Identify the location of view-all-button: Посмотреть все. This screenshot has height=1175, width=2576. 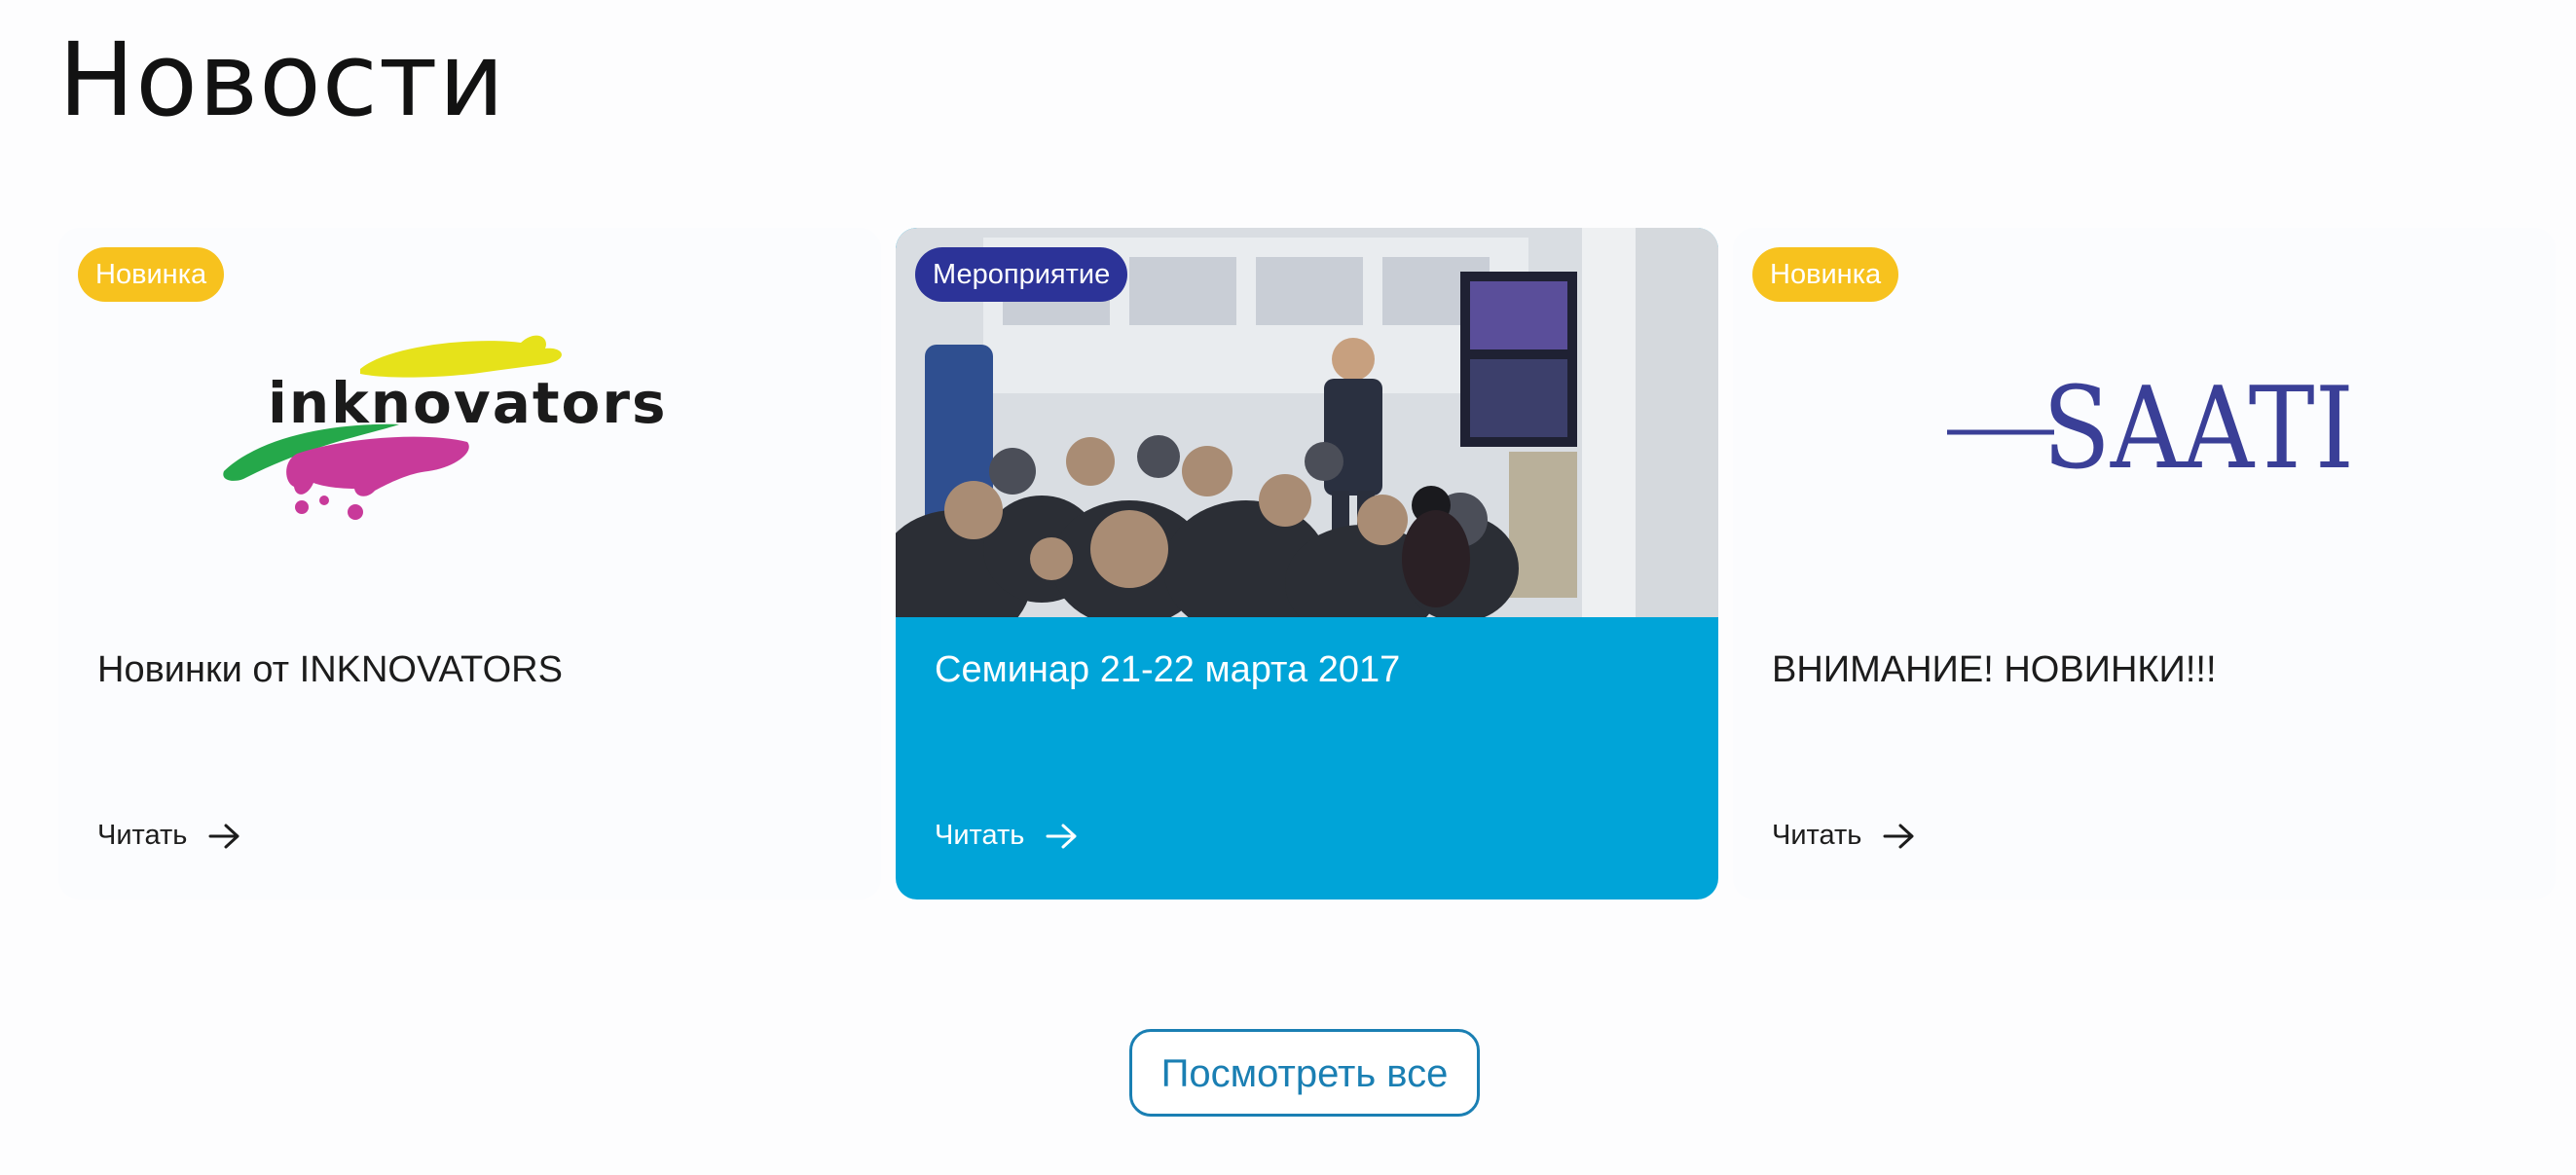
(1304, 1073).